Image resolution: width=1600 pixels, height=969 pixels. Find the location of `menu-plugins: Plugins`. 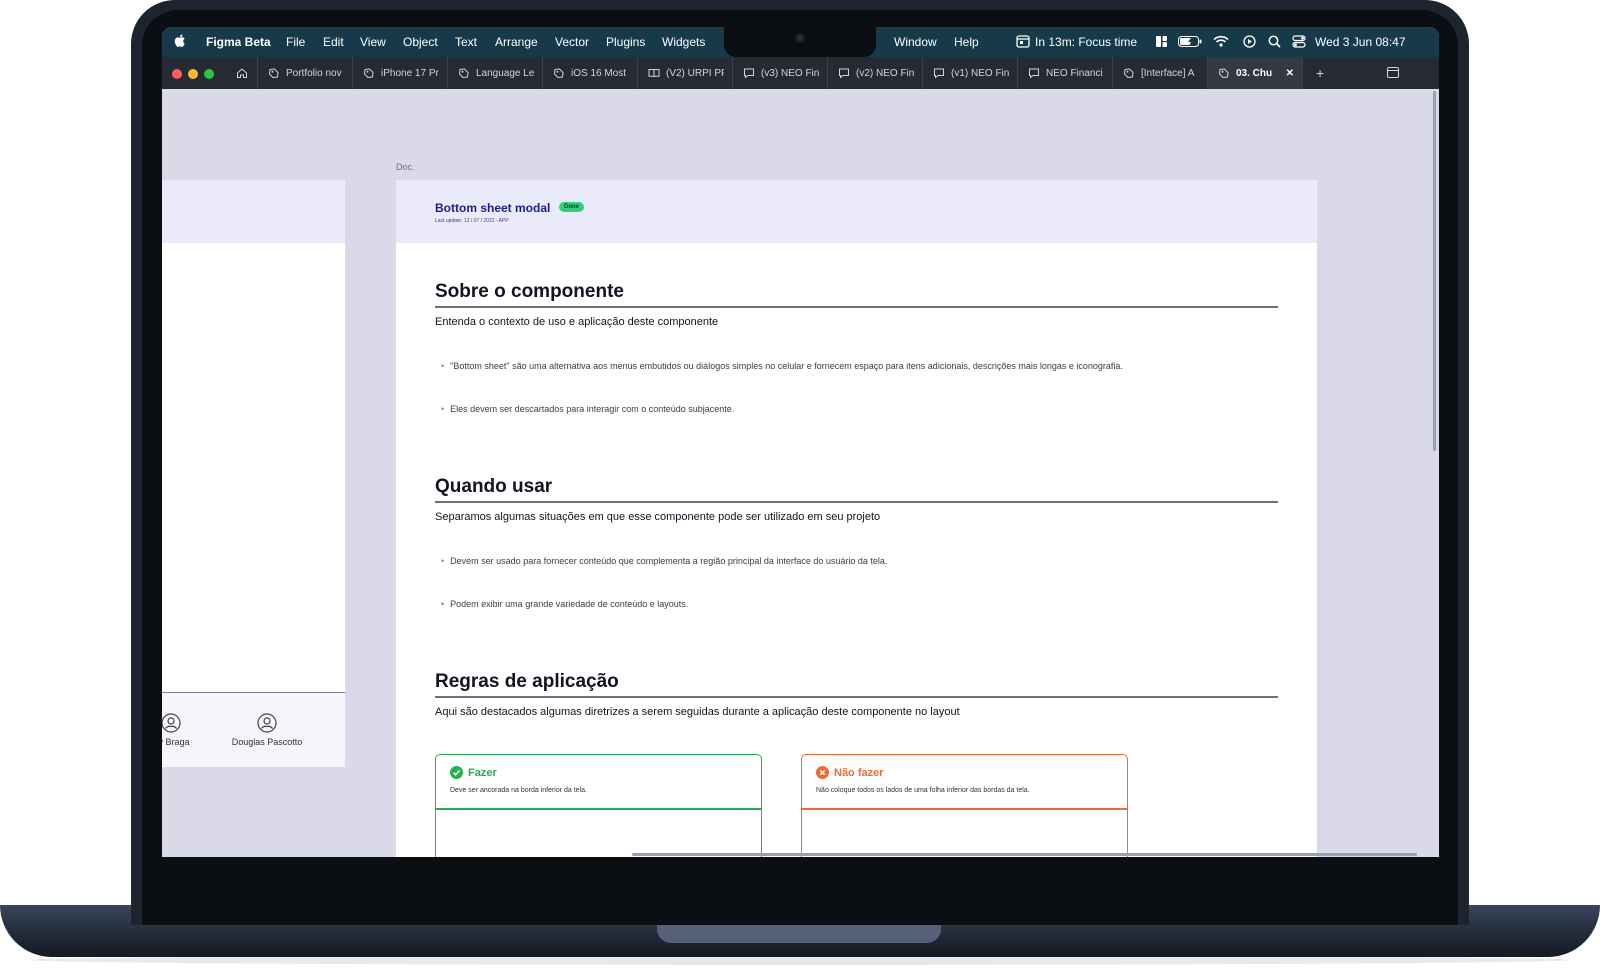

menu-plugins: Plugins is located at coordinates (625, 42).